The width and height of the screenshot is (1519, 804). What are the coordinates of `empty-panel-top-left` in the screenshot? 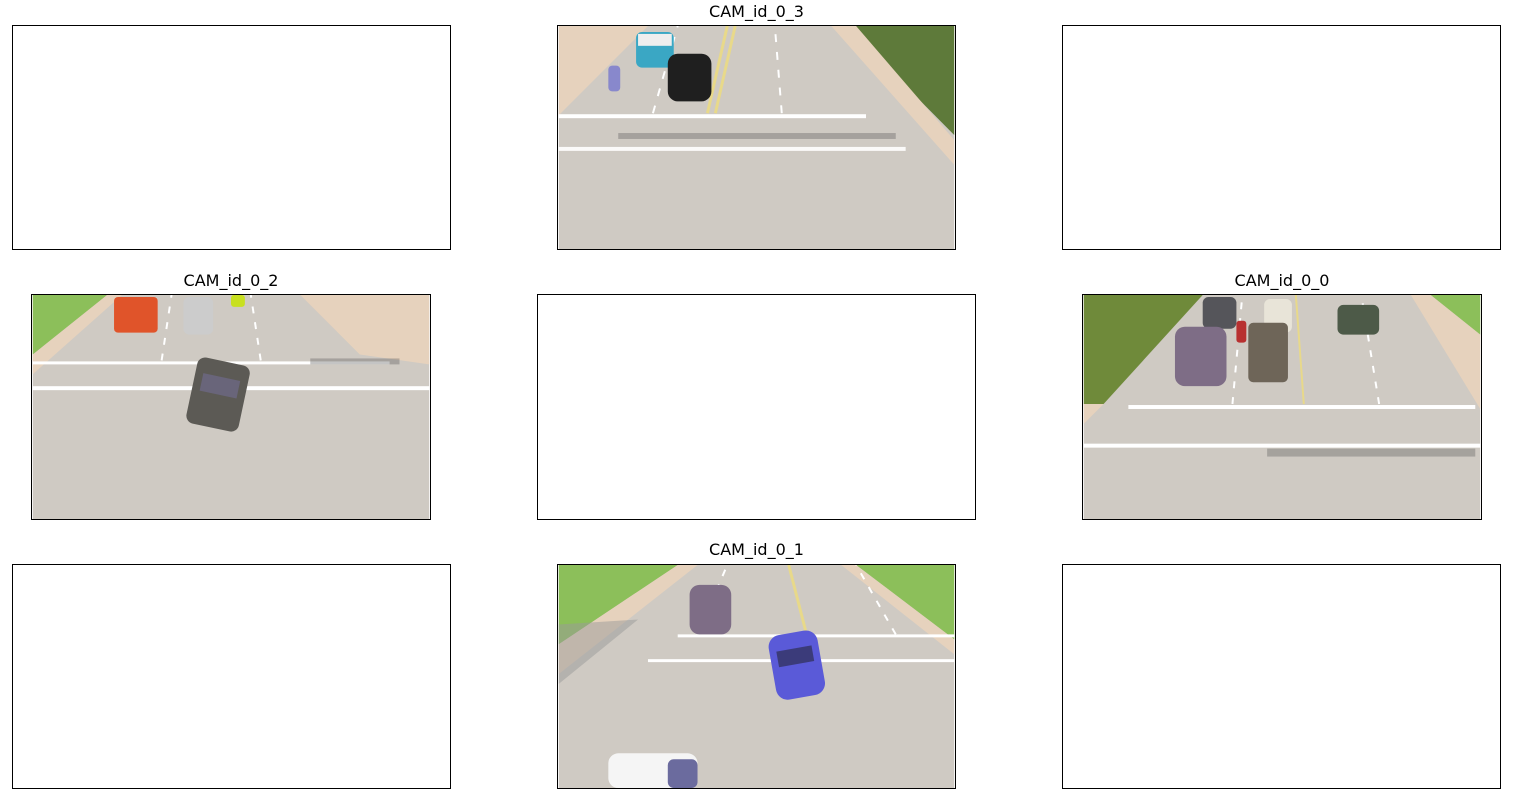 It's located at (231, 137).